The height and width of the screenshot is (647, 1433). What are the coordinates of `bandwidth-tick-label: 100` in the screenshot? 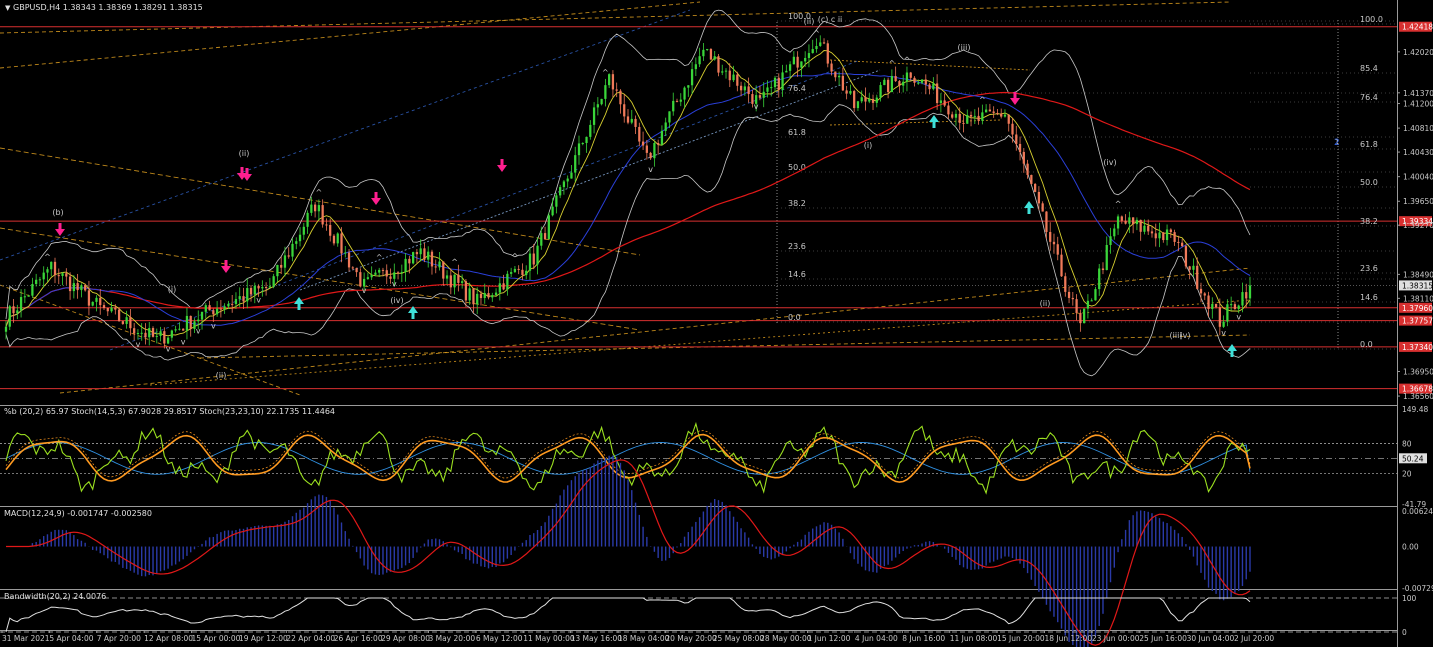 It's located at (1409, 598).